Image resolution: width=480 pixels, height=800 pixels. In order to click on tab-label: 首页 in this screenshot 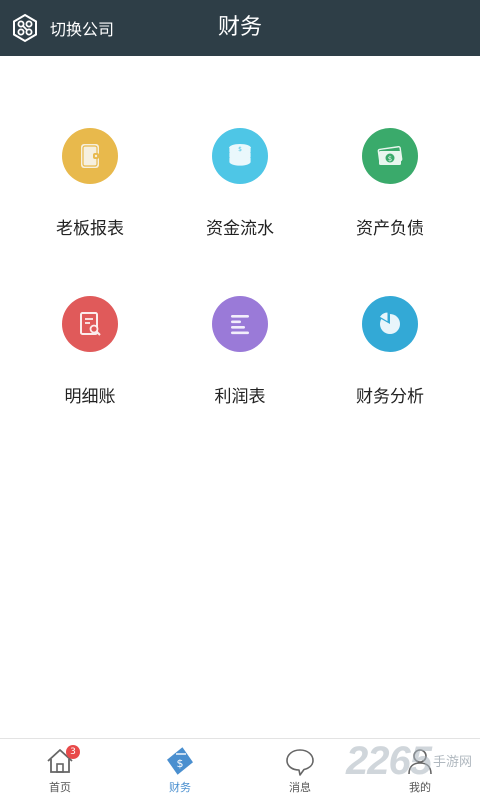, I will do `click(60, 787)`.